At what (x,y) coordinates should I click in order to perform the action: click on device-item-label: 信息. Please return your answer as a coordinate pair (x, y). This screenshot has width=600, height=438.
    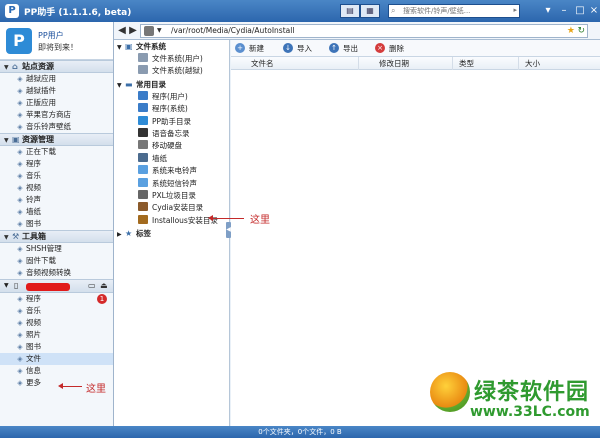
    Looking at the image, I should click on (33, 370).